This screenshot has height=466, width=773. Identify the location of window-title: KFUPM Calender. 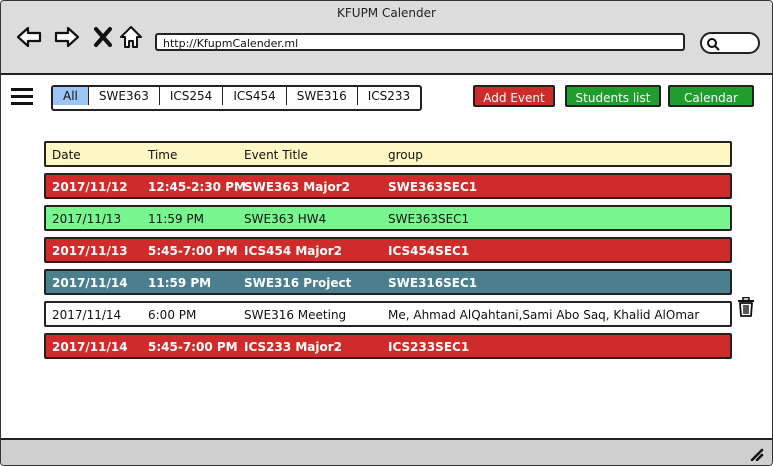
(386, 13).